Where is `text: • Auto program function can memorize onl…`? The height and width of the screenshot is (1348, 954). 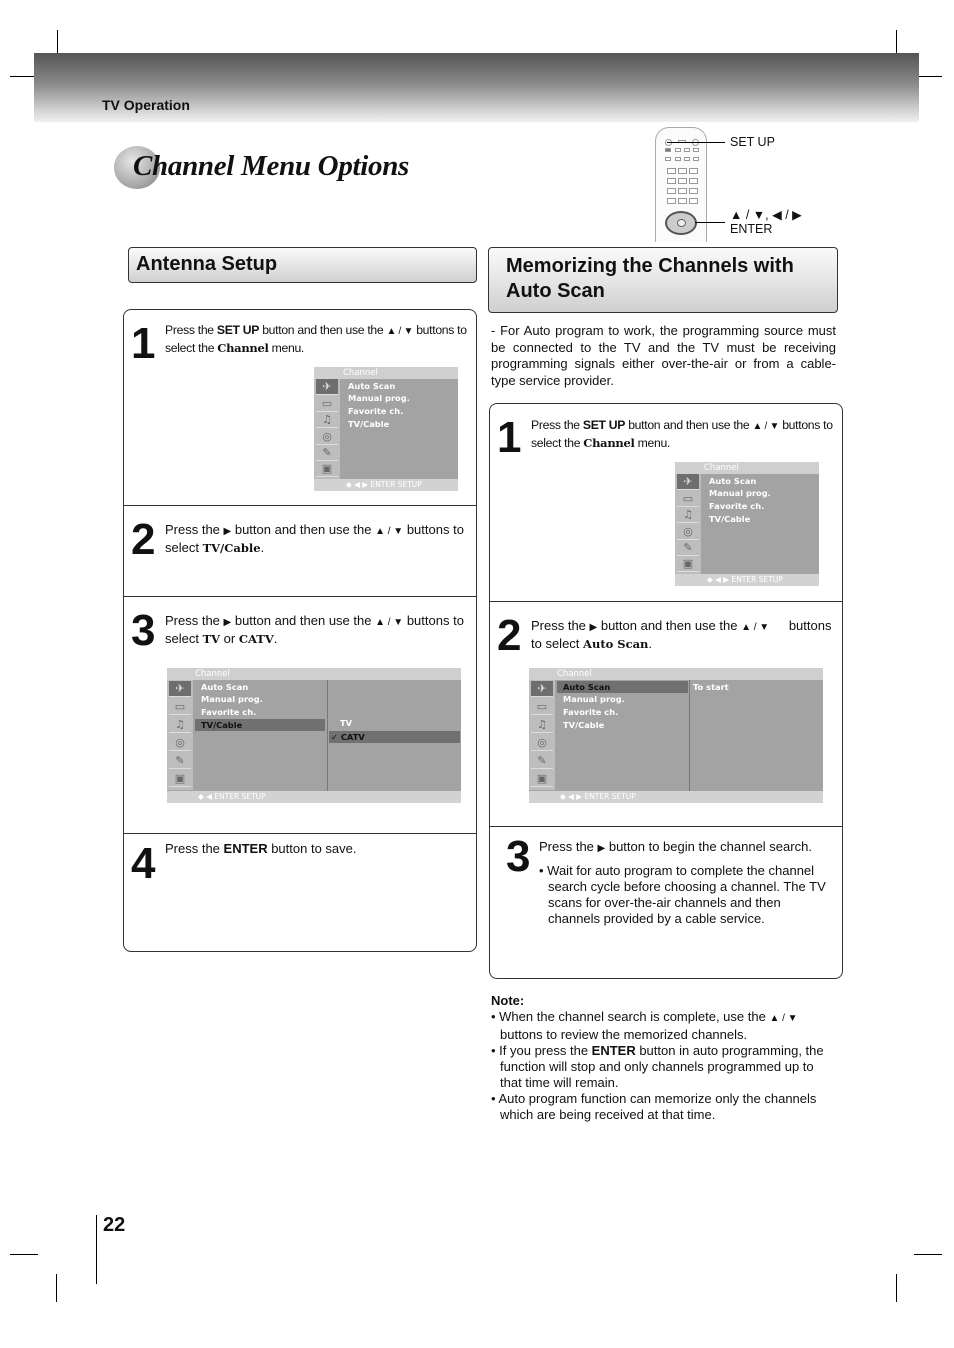 text: • Auto program function can memorize onl… is located at coordinates (654, 1106).